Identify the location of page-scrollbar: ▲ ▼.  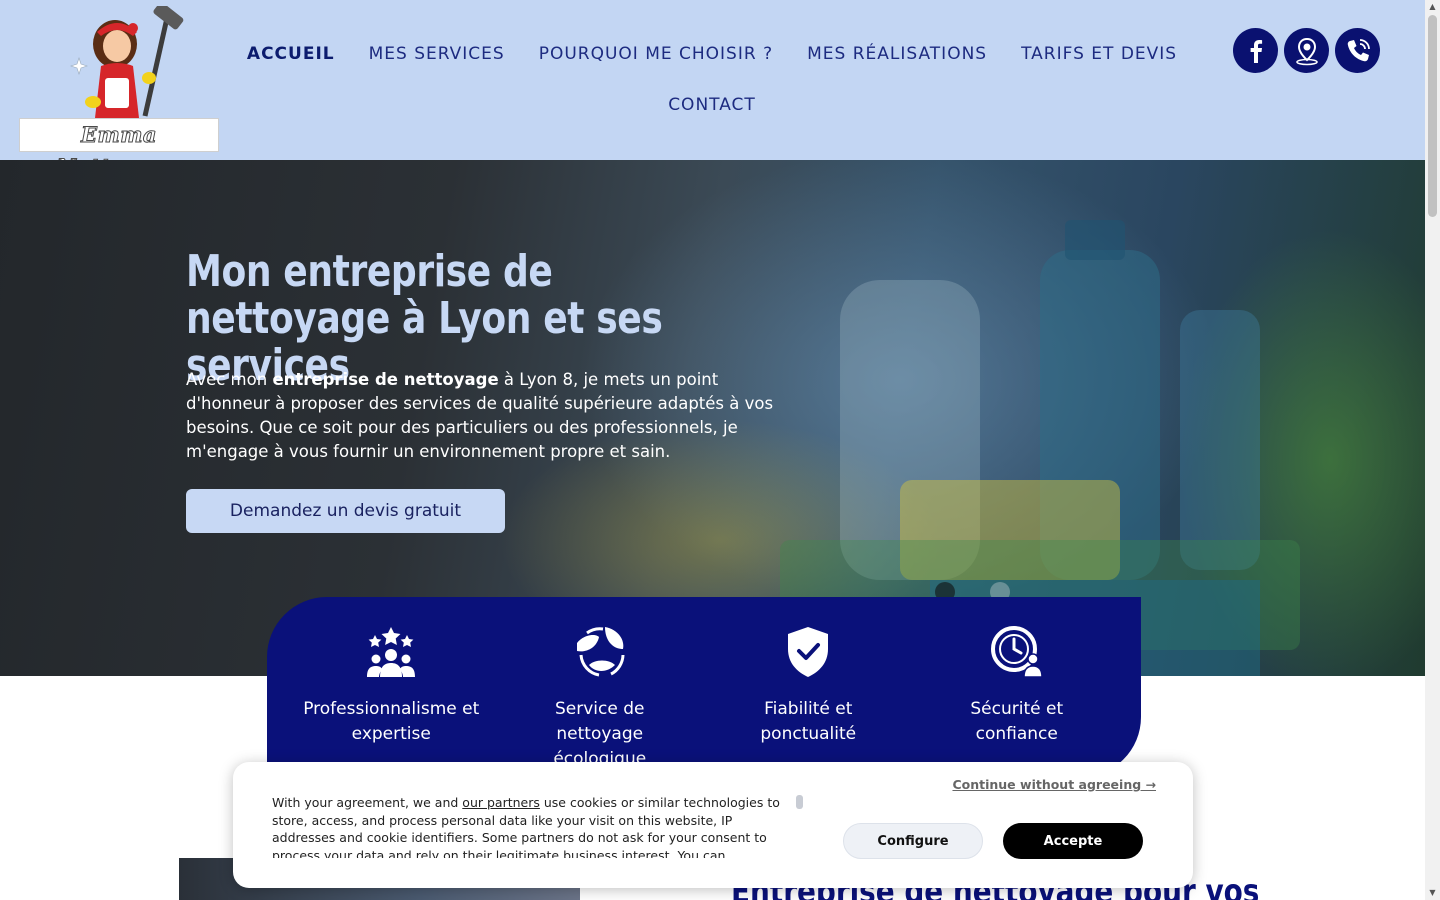
(1432, 450).